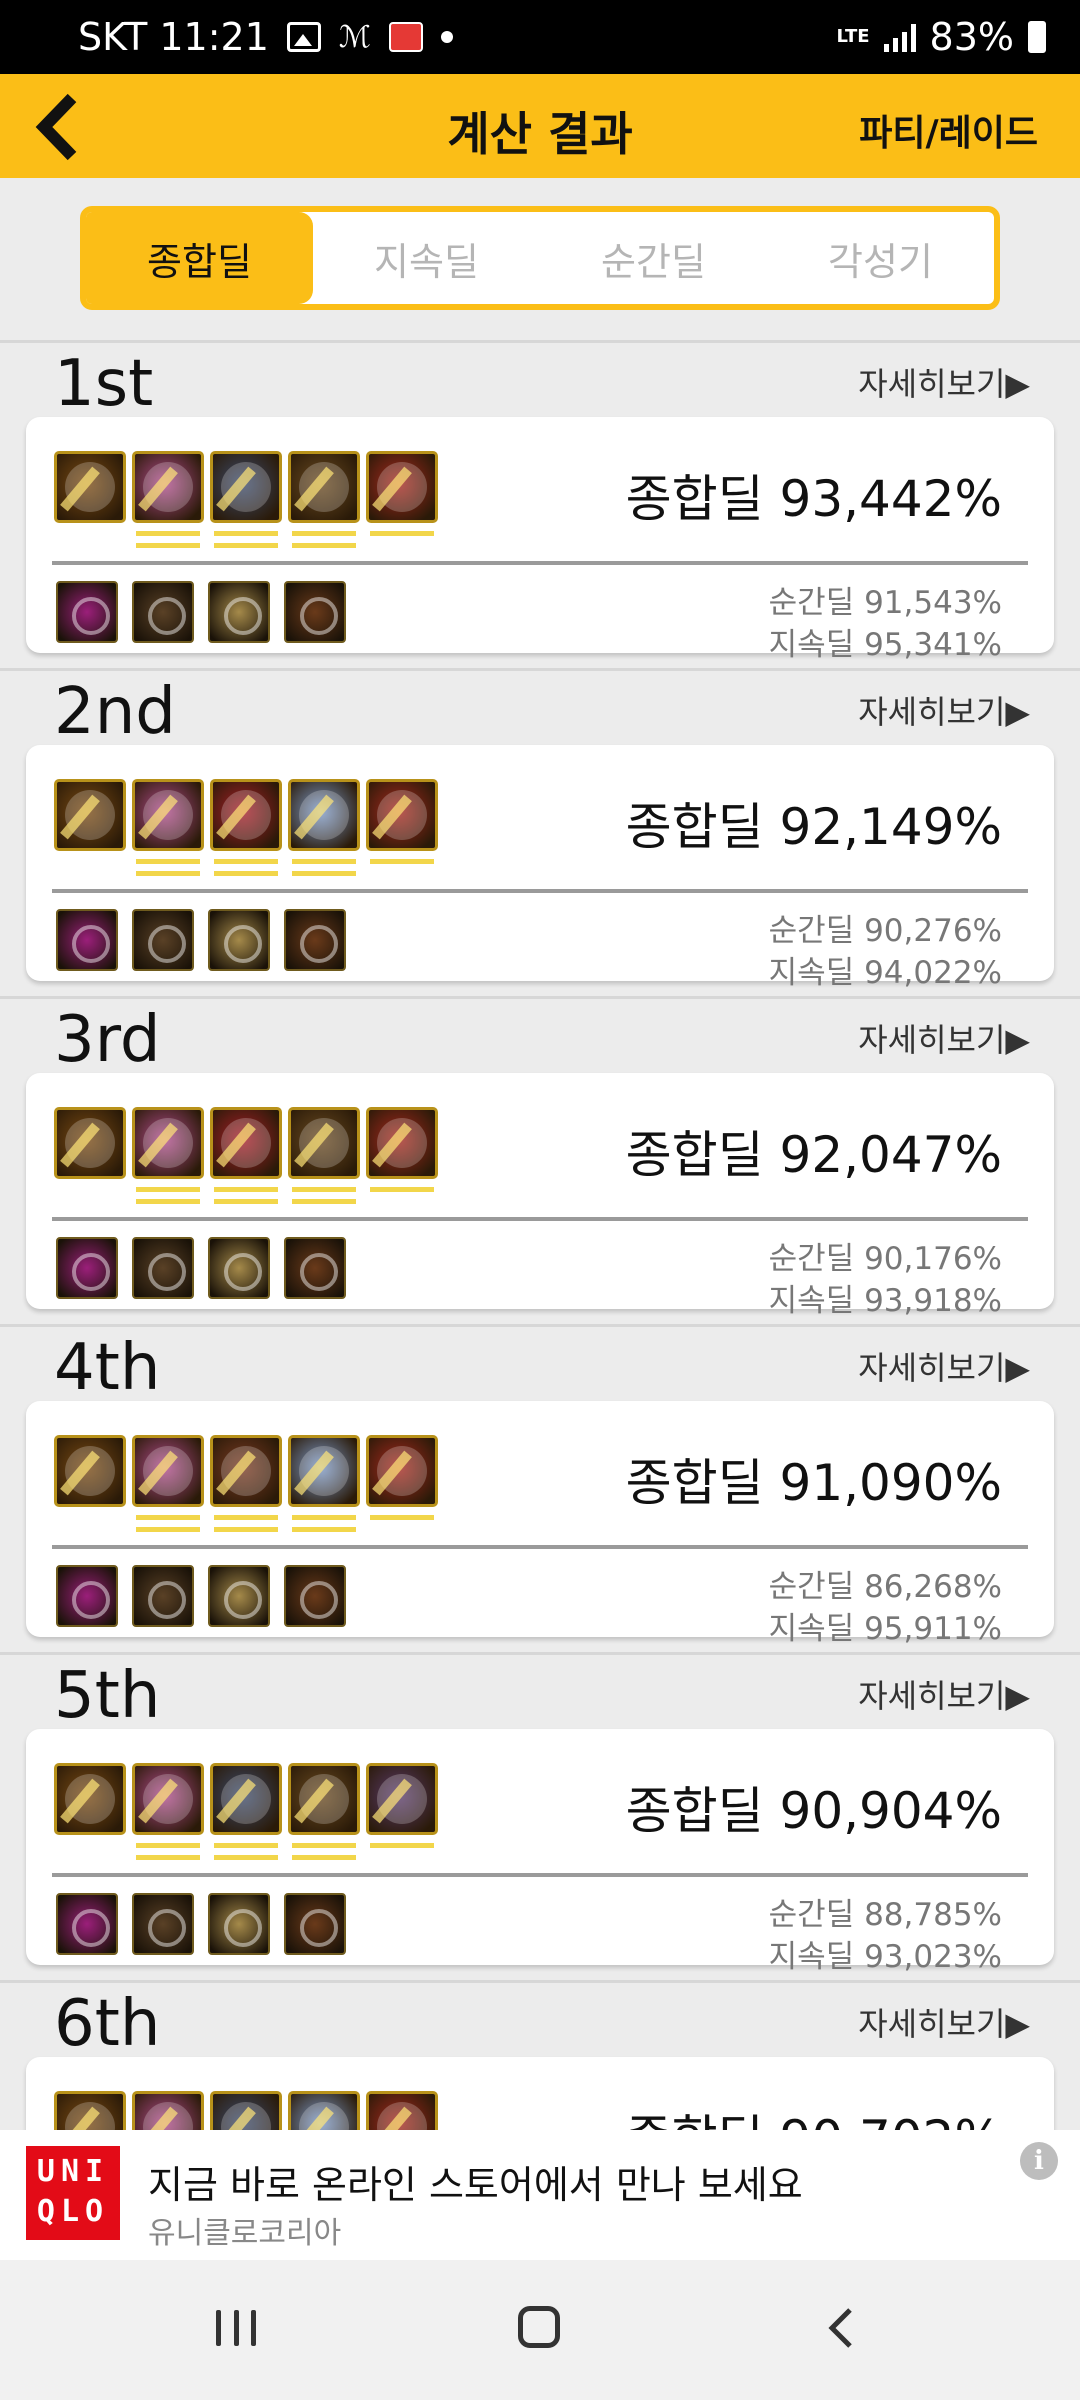 The image size is (1080, 2400). I want to click on result-card: 종합딜 90,904% 순간딜 88,785% 지속딜 93,023%, so click(540, 1852).